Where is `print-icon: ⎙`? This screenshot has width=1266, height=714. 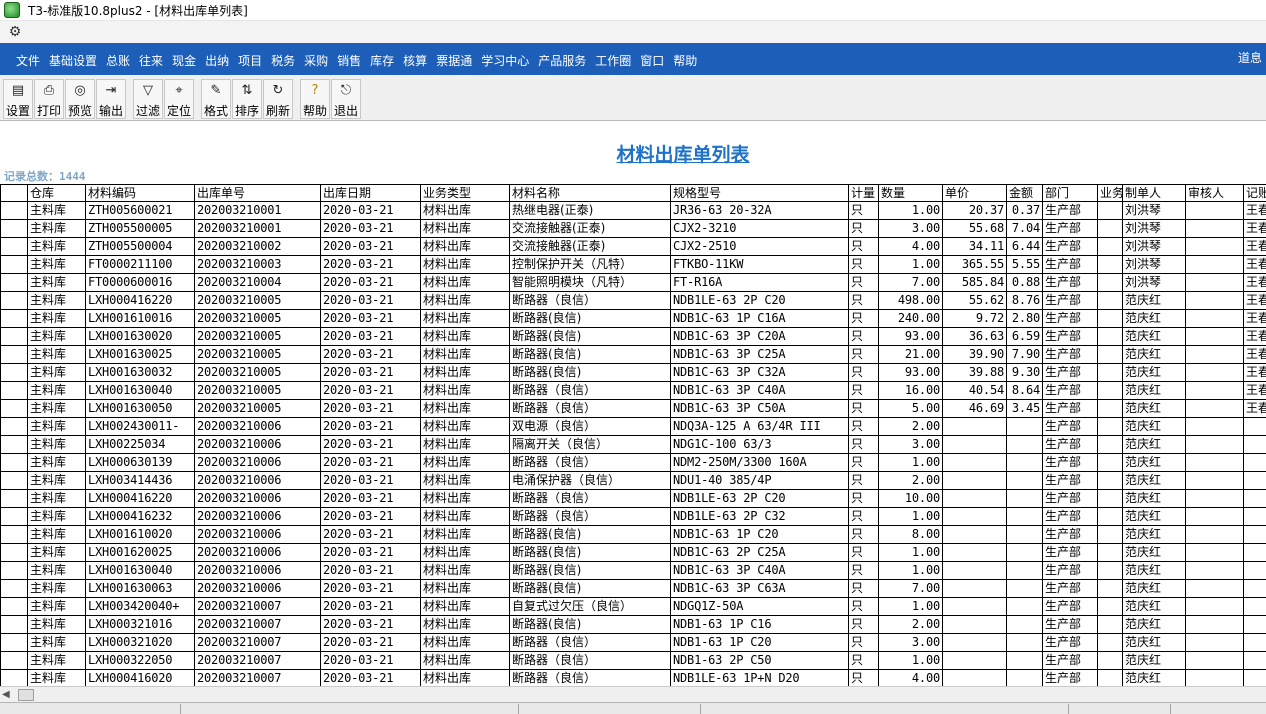
print-icon: ⎙ is located at coordinates (49, 90).